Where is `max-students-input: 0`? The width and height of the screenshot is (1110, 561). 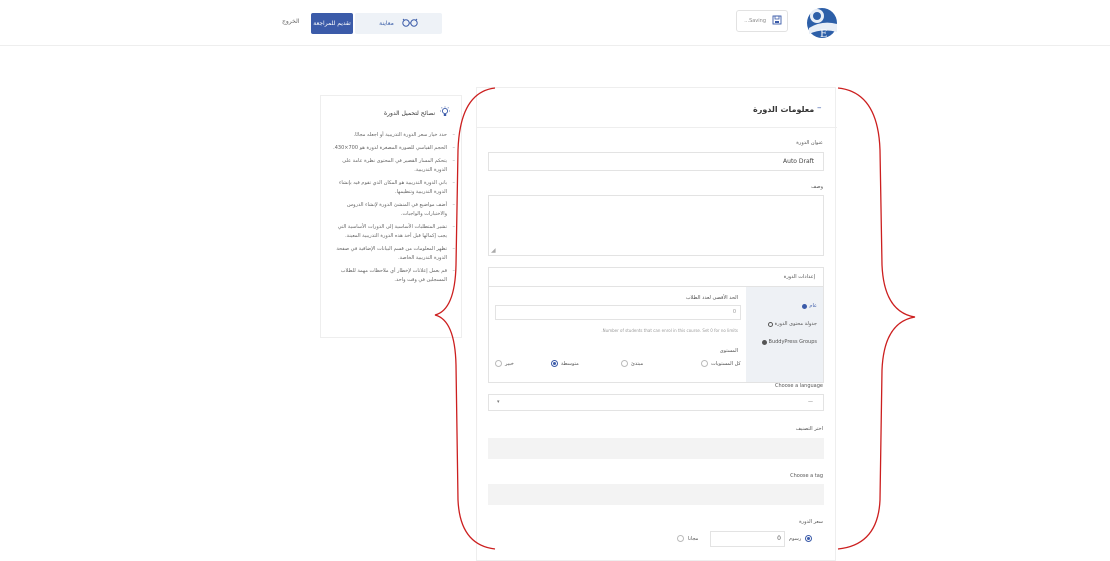 max-students-input: 0 is located at coordinates (618, 312).